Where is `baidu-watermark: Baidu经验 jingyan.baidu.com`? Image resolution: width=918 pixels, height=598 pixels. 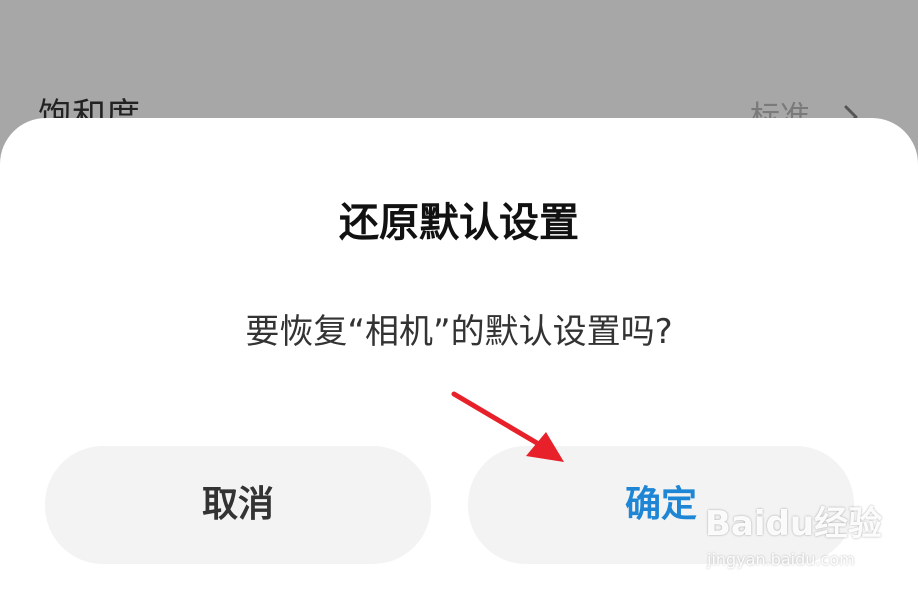 baidu-watermark: Baidu经验 jingyan.baidu.com is located at coordinates (805, 535).